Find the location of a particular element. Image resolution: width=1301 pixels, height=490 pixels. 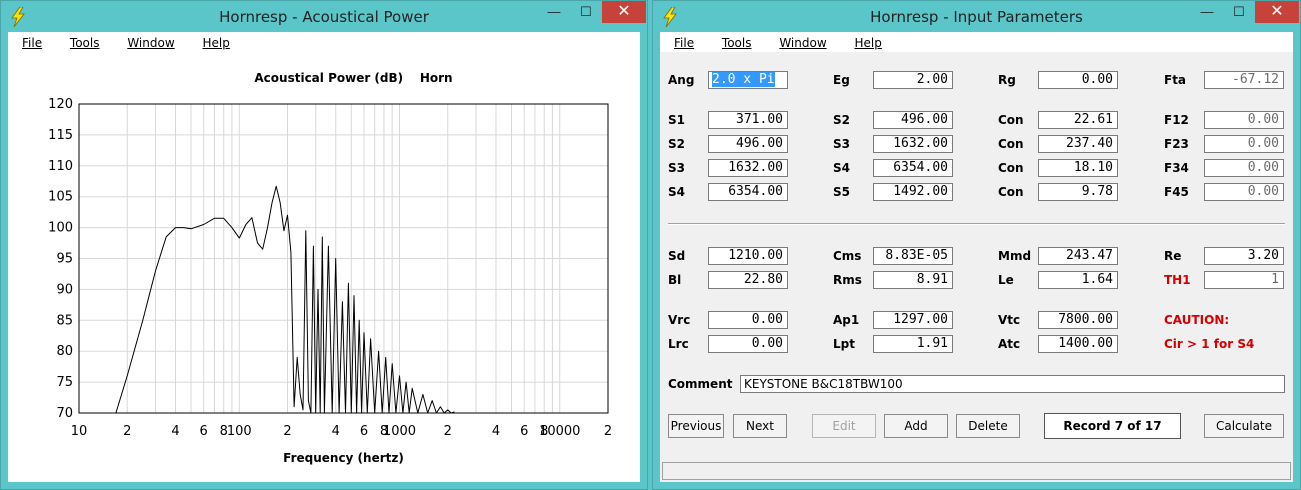

next-button: Next is located at coordinates (760, 426).